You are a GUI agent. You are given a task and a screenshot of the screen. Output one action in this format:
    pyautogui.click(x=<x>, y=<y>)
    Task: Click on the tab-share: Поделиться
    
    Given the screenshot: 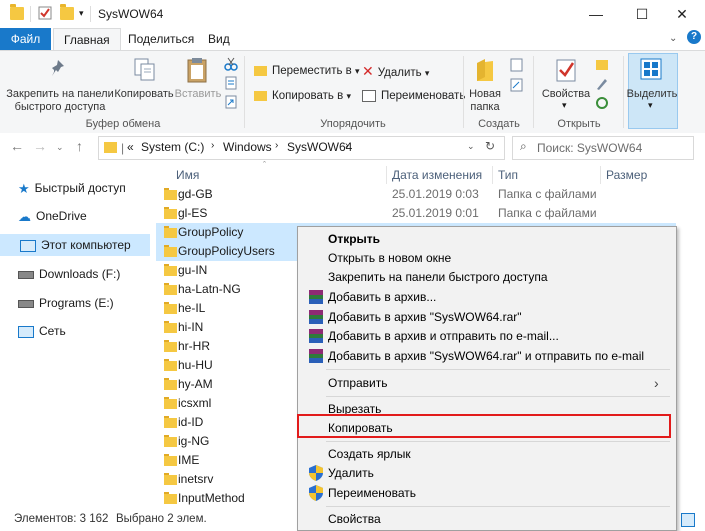 What is the action you would take?
    pyautogui.click(x=161, y=39)
    